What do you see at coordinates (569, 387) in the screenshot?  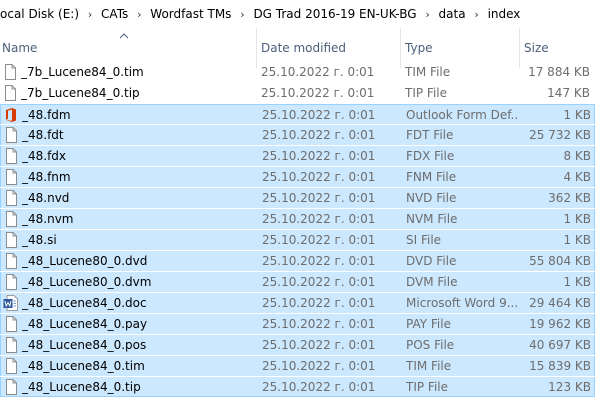 I see `file-size: 123 KB` at bounding box center [569, 387].